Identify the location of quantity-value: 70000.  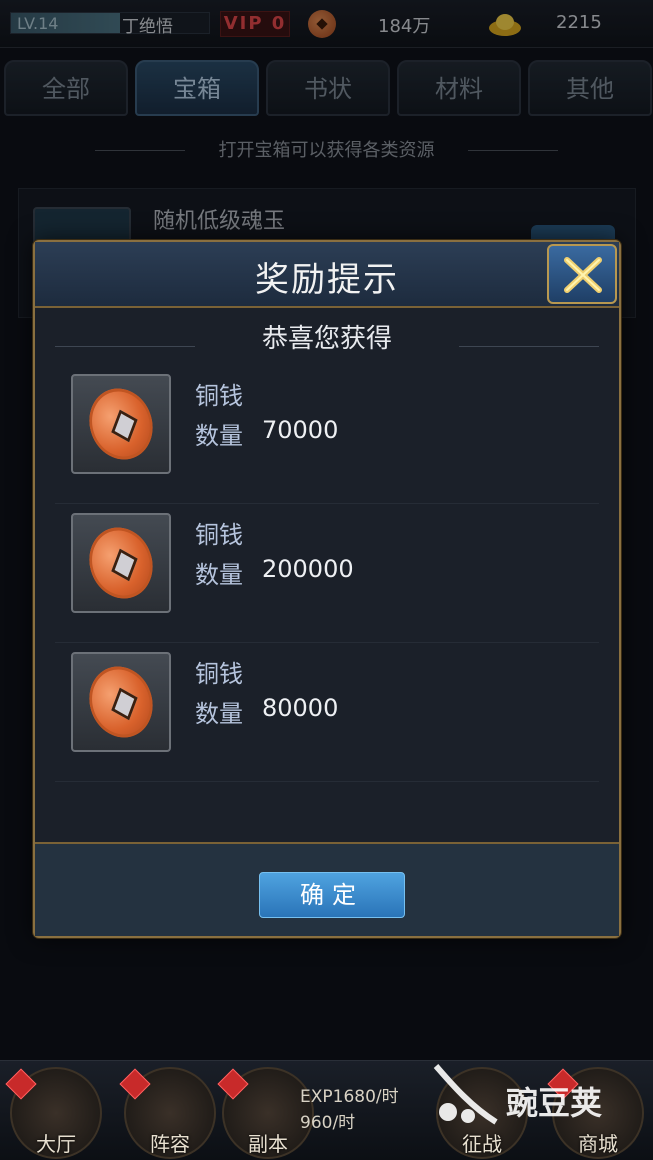
(300, 430).